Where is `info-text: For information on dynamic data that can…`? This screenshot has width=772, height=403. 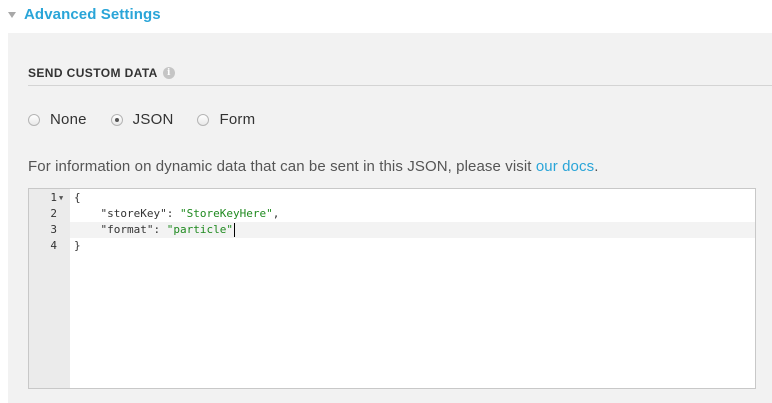 info-text: For information on dynamic data that can… is located at coordinates (313, 166).